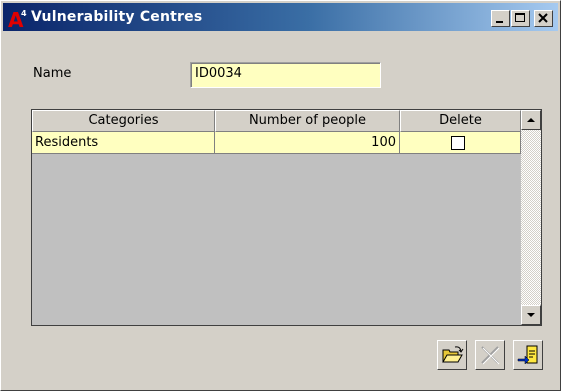 This screenshot has height=391, width=561. I want to click on scroll-track, so click(531, 217).